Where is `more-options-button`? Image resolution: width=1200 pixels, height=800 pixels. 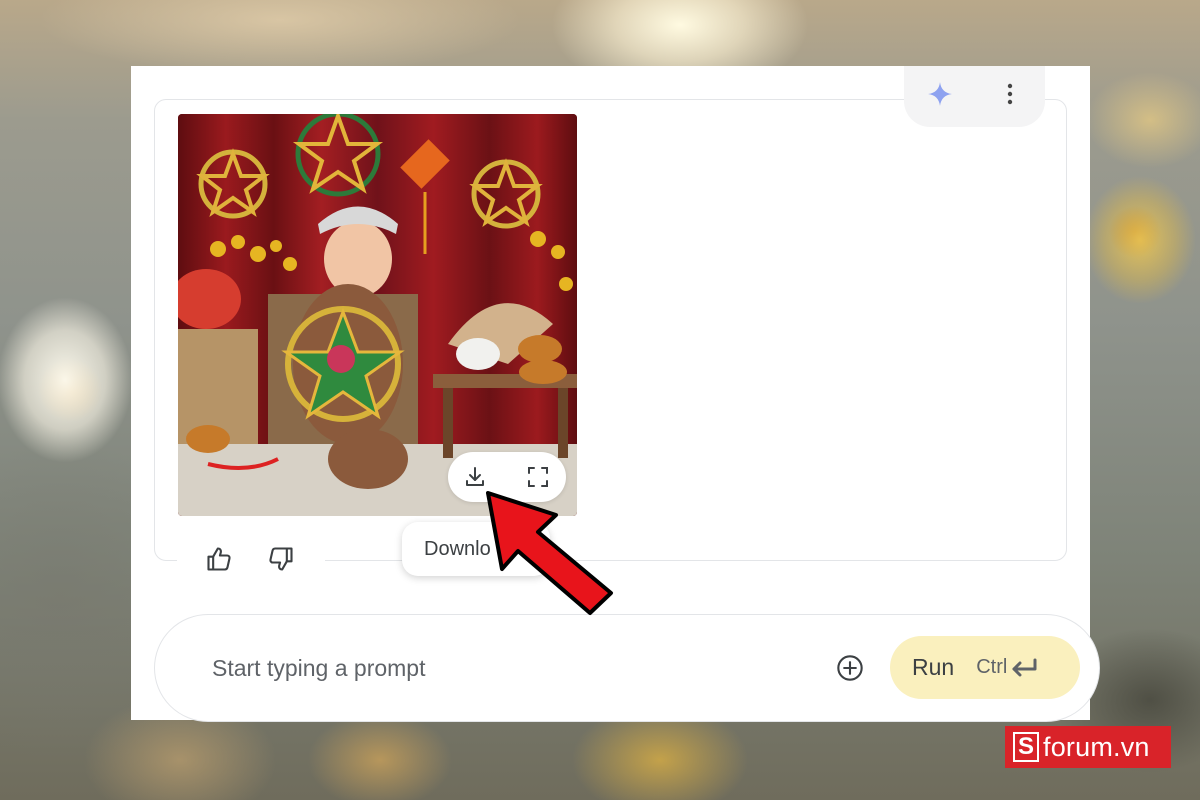
more-options-button is located at coordinates (1010, 94).